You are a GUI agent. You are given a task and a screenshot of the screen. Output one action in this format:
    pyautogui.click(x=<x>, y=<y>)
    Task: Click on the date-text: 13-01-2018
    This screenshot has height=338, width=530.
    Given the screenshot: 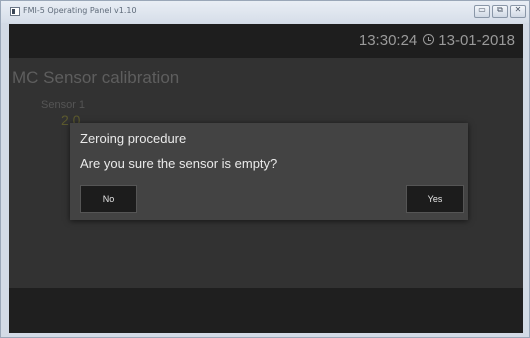 What is the action you would take?
    pyautogui.click(x=476, y=40)
    